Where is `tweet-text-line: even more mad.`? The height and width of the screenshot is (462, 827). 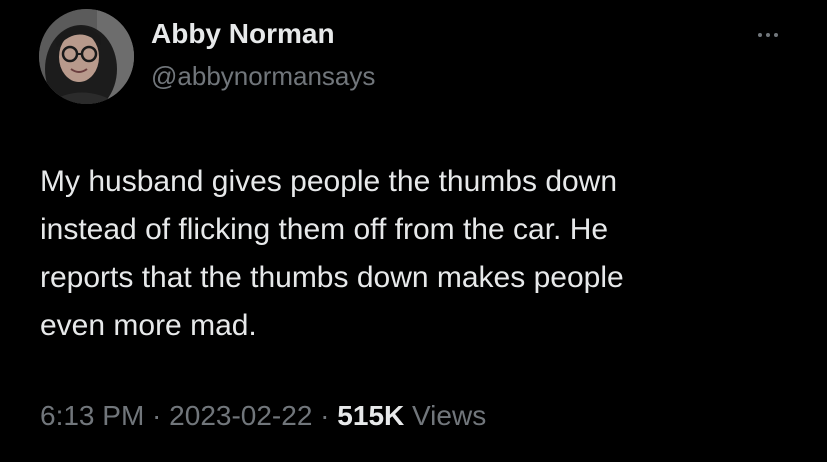
tweet-text-line: even more mad. is located at coordinates (148, 325).